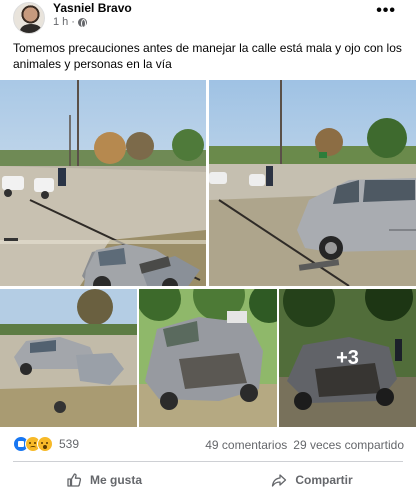 The width and height of the screenshot is (416, 493). I want to click on engagement-bar: 539 49 comentarios 29 veces compartido, so click(208, 443).